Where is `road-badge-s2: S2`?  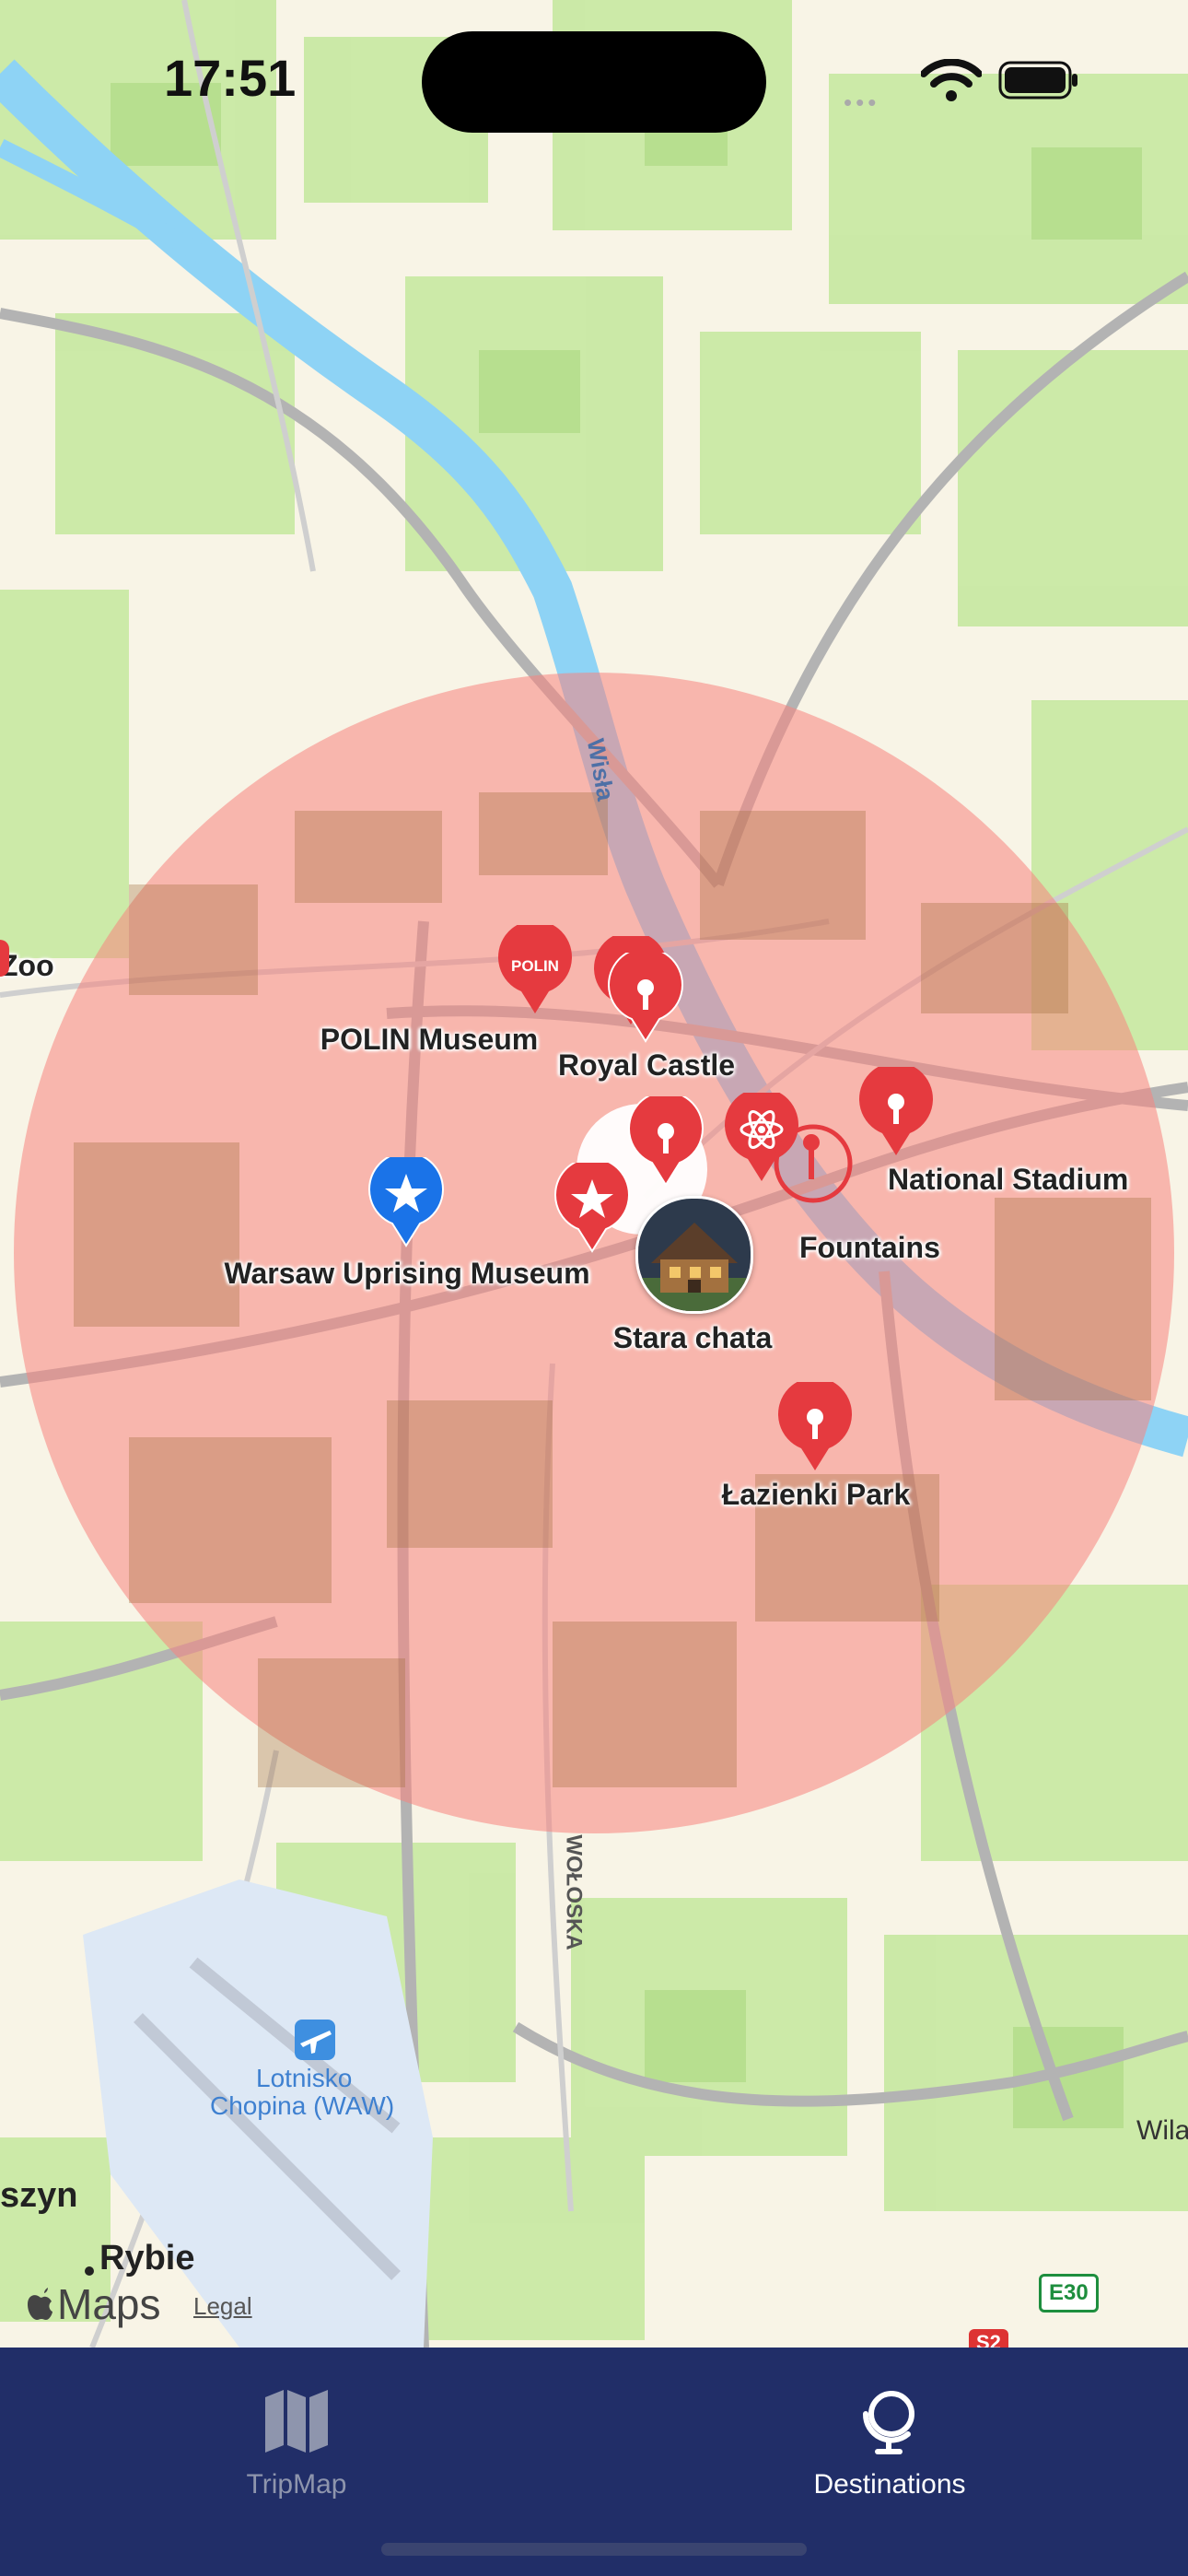 road-badge-s2: S2 is located at coordinates (988, 2338).